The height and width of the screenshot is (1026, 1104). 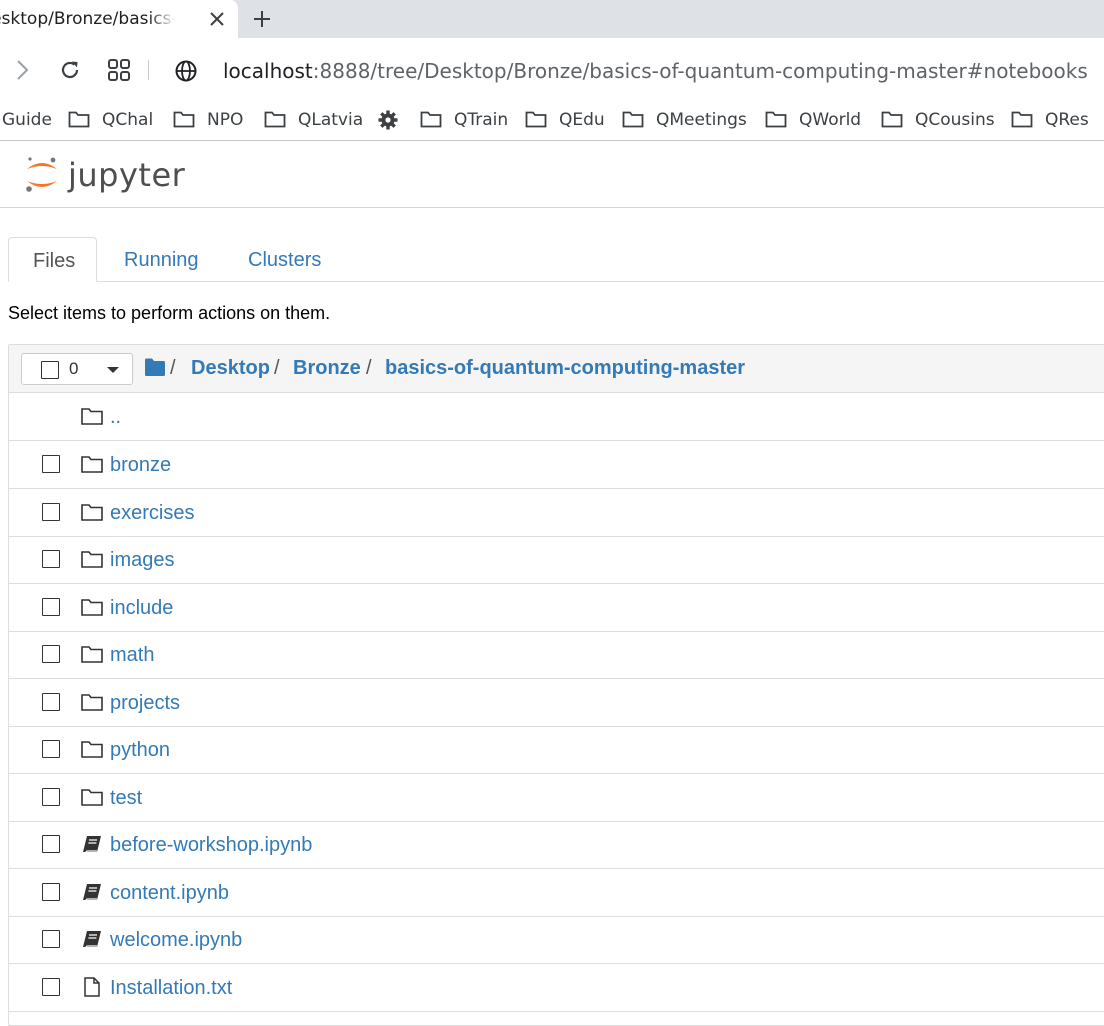 I want to click on list-item: images, so click(x=556, y=560).